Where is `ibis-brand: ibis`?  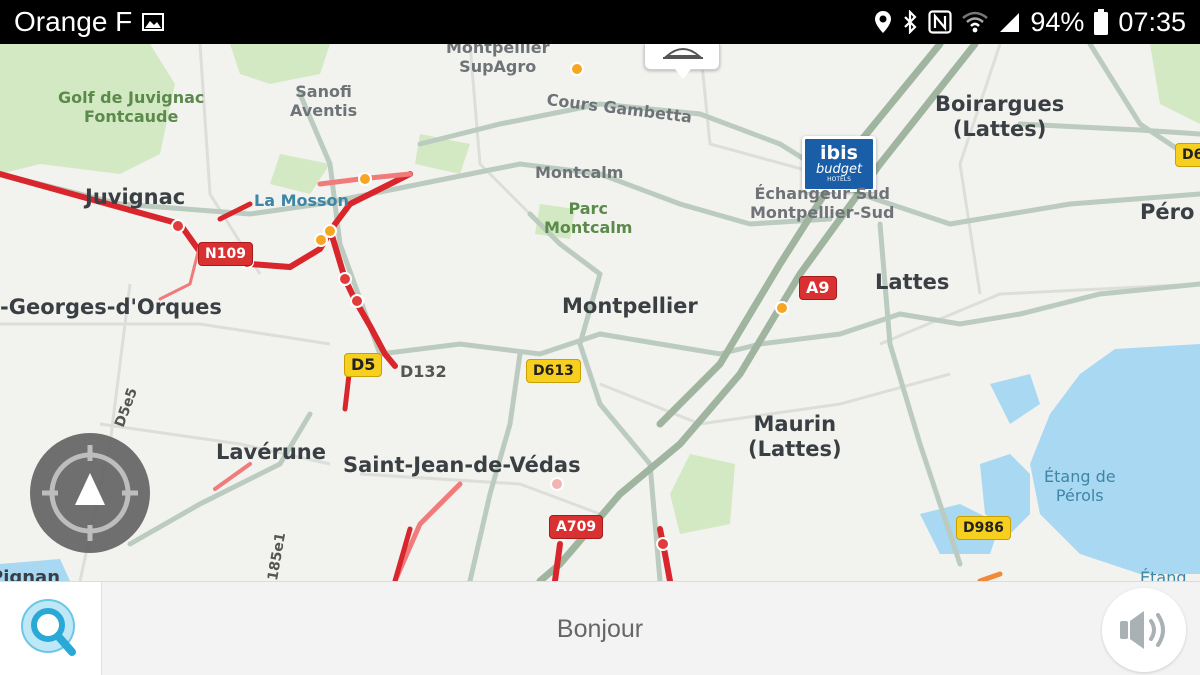
ibis-brand: ibis is located at coordinates (839, 153).